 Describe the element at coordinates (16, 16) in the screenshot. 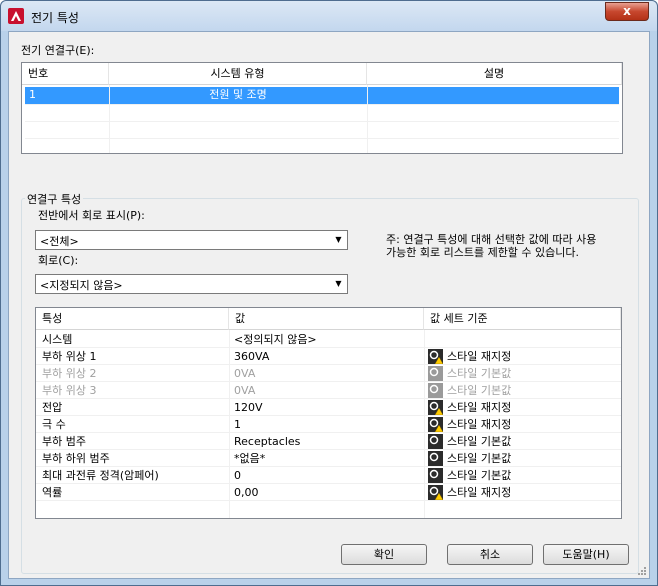

I see `autocad-logo-icon` at that location.